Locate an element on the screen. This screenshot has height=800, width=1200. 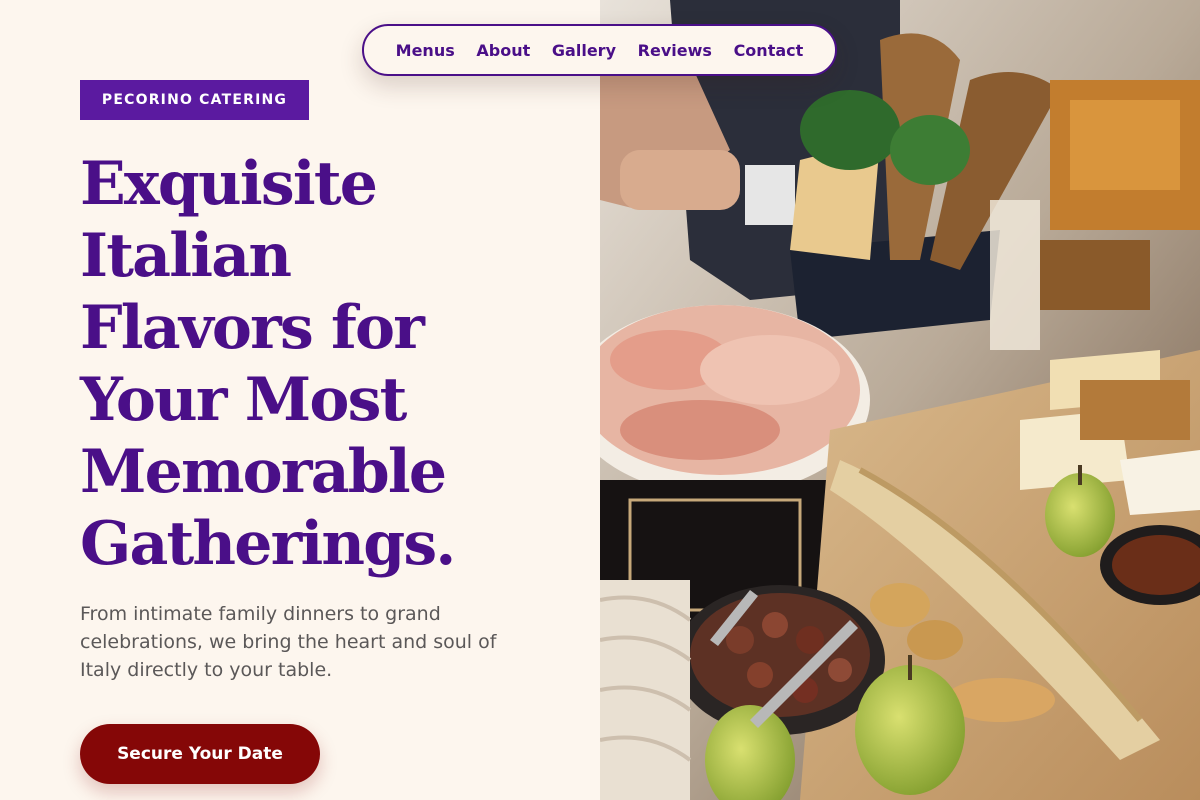
secure-date-button: Secure Your Date is located at coordinates (200, 754).